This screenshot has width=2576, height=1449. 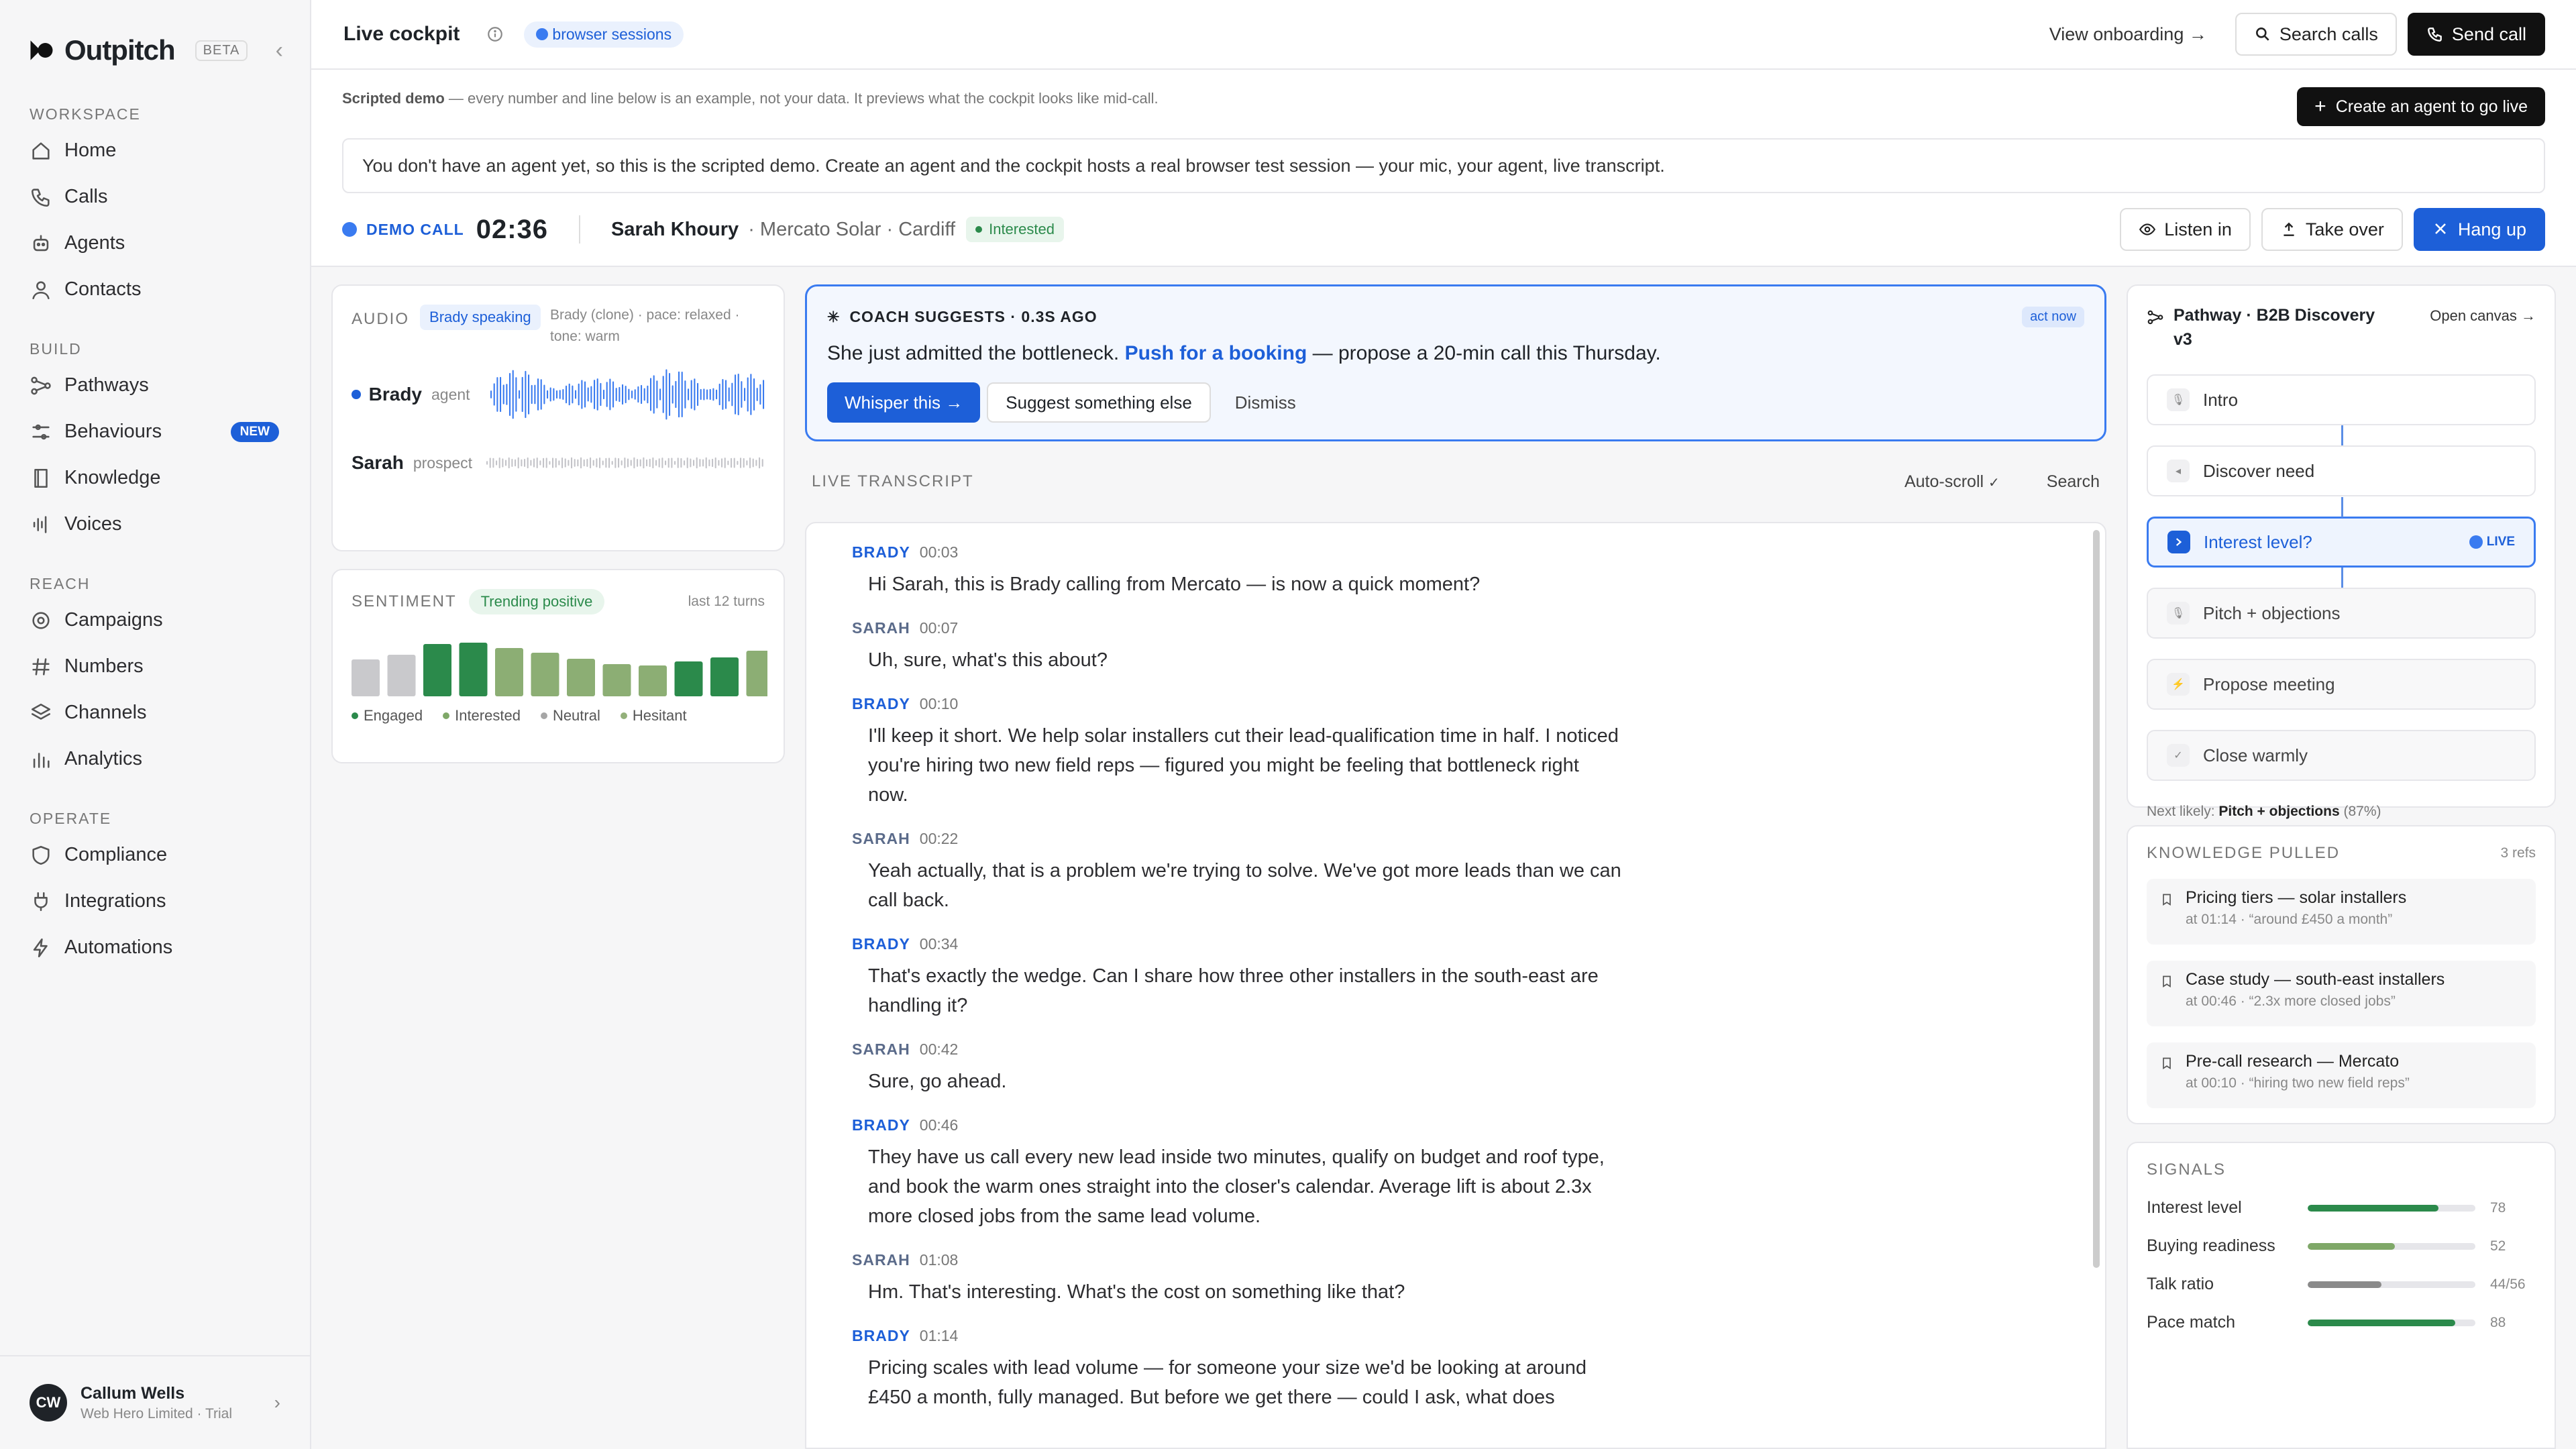 What do you see at coordinates (155, 620) in the screenshot?
I see `sidebar-item-campaigns: Campaigns` at bounding box center [155, 620].